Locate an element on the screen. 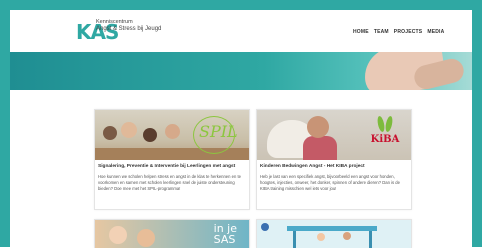 Image resolution: width=482 pixels, height=248 pixels. card-image-kid-dog: KiBA is located at coordinates (334, 135).